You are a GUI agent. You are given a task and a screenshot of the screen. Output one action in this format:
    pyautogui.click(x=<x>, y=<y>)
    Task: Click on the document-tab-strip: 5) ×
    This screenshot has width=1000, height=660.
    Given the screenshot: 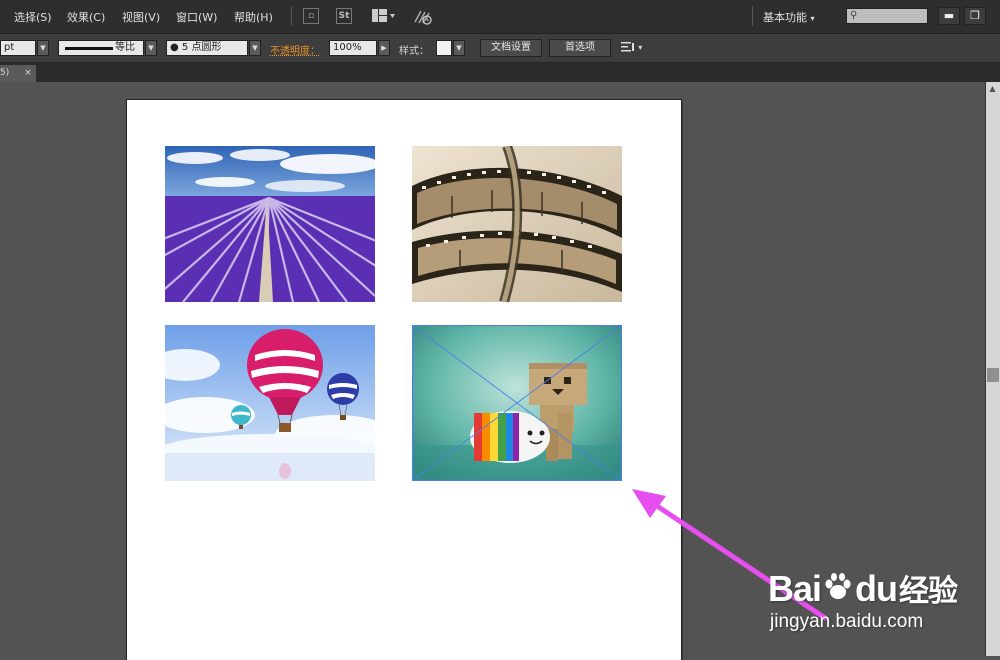 What is the action you would take?
    pyautogui.click(x=500, y=72)
    